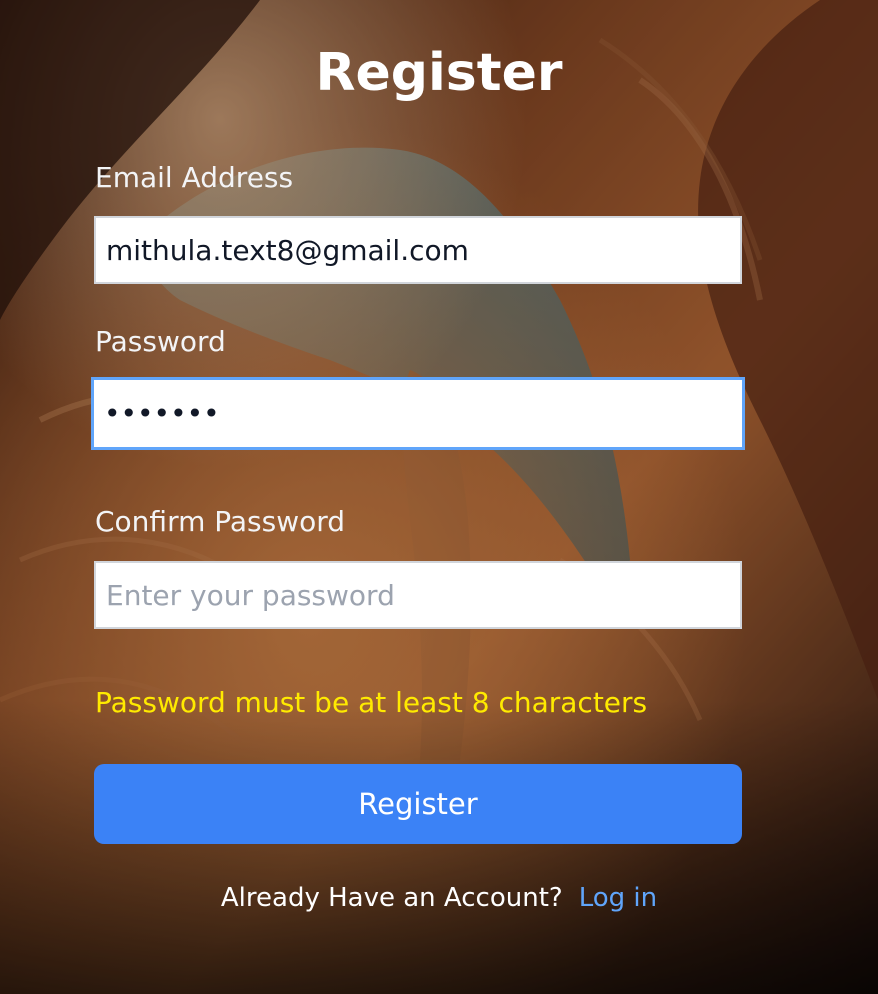 The image size is (878, 994). Describe the element at coordinates (391, 898) in the screenshot. I see `login-prompt-text: Already Have an Account?` at that location.